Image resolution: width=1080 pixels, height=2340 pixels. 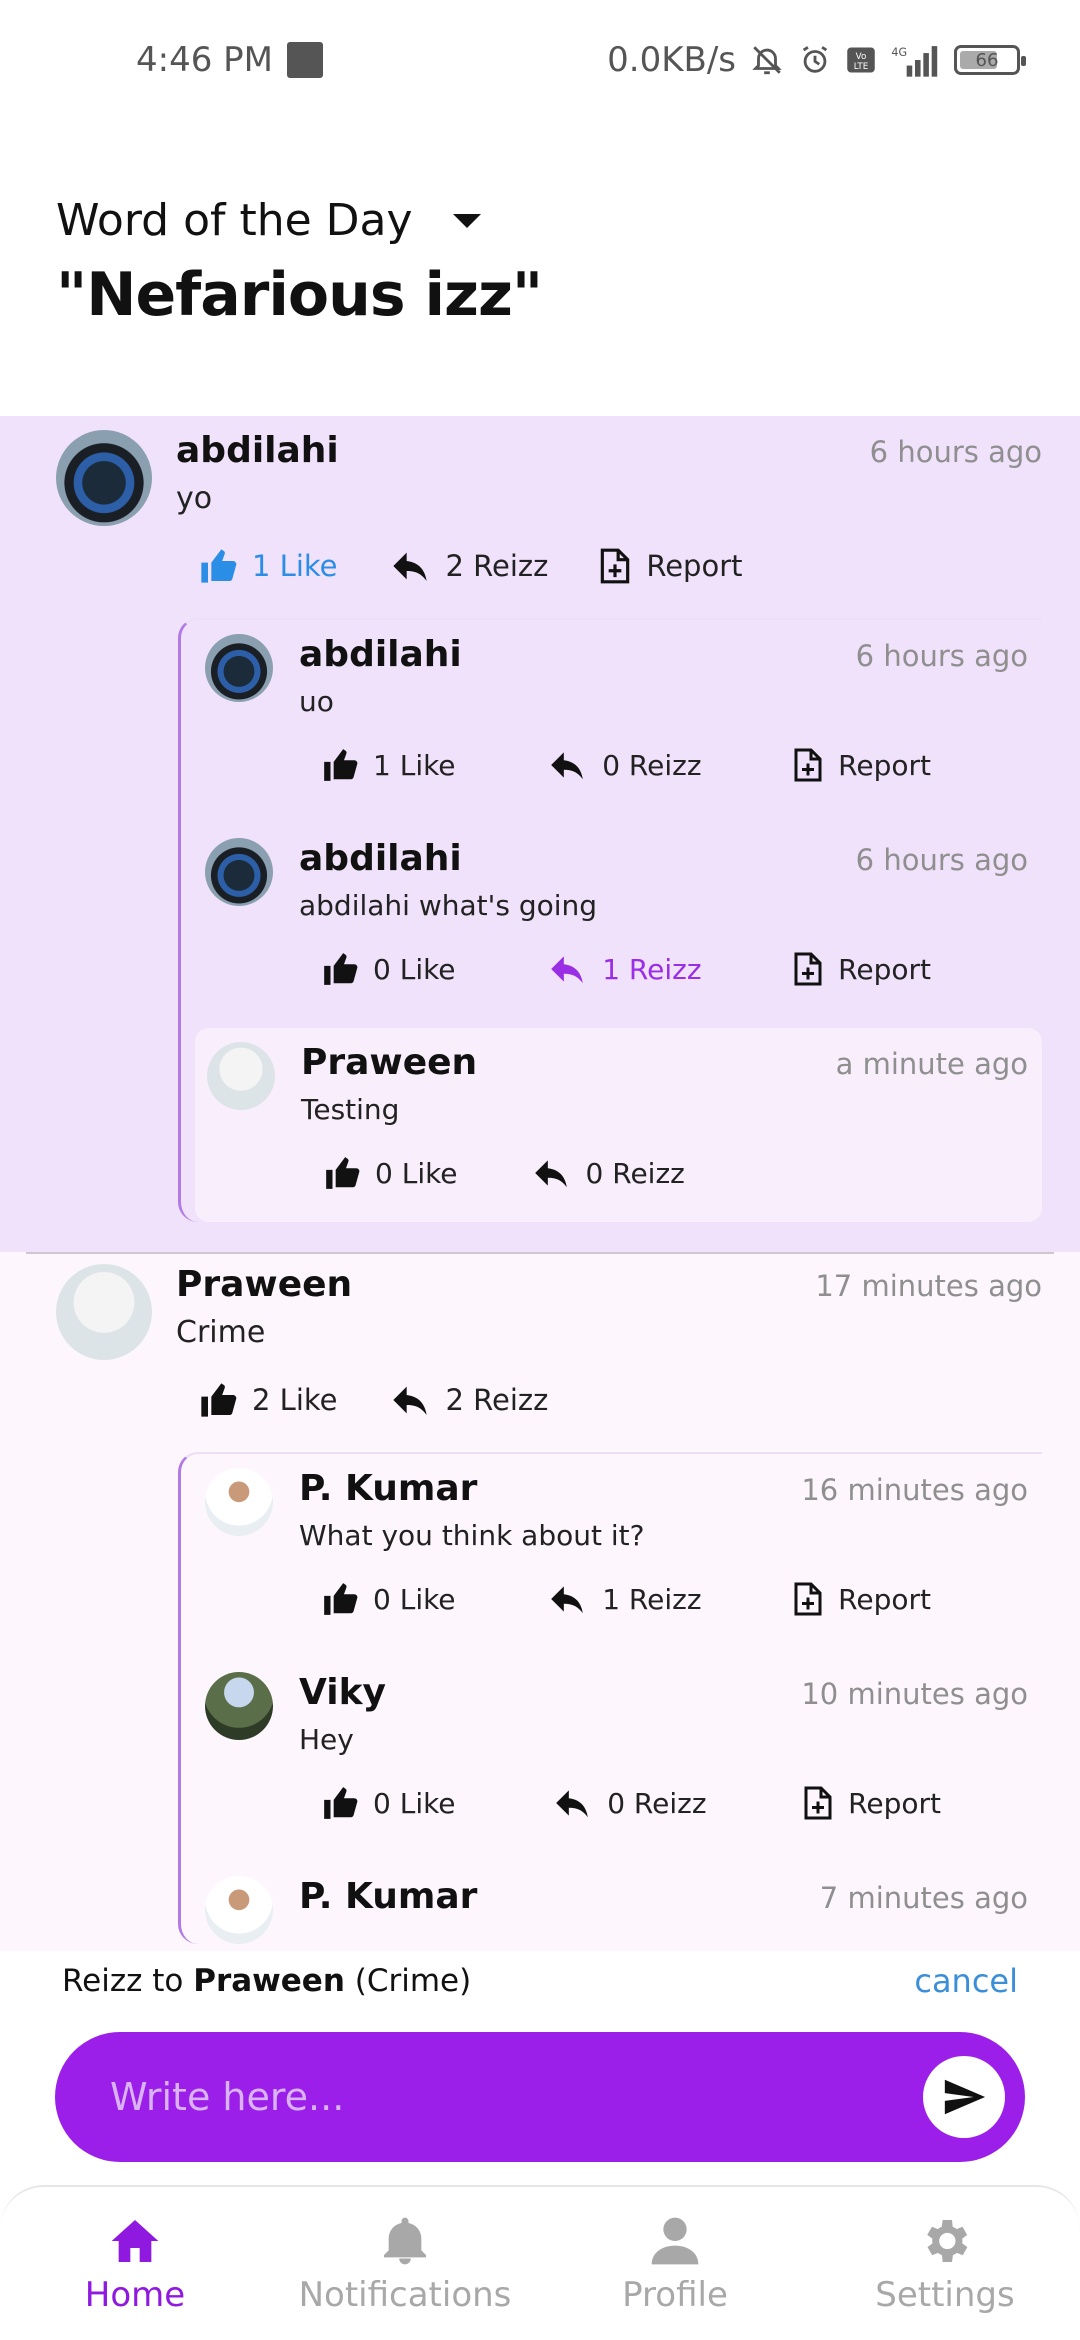 I want to click on network-type-label: 4G, so click(x=899, y=52).